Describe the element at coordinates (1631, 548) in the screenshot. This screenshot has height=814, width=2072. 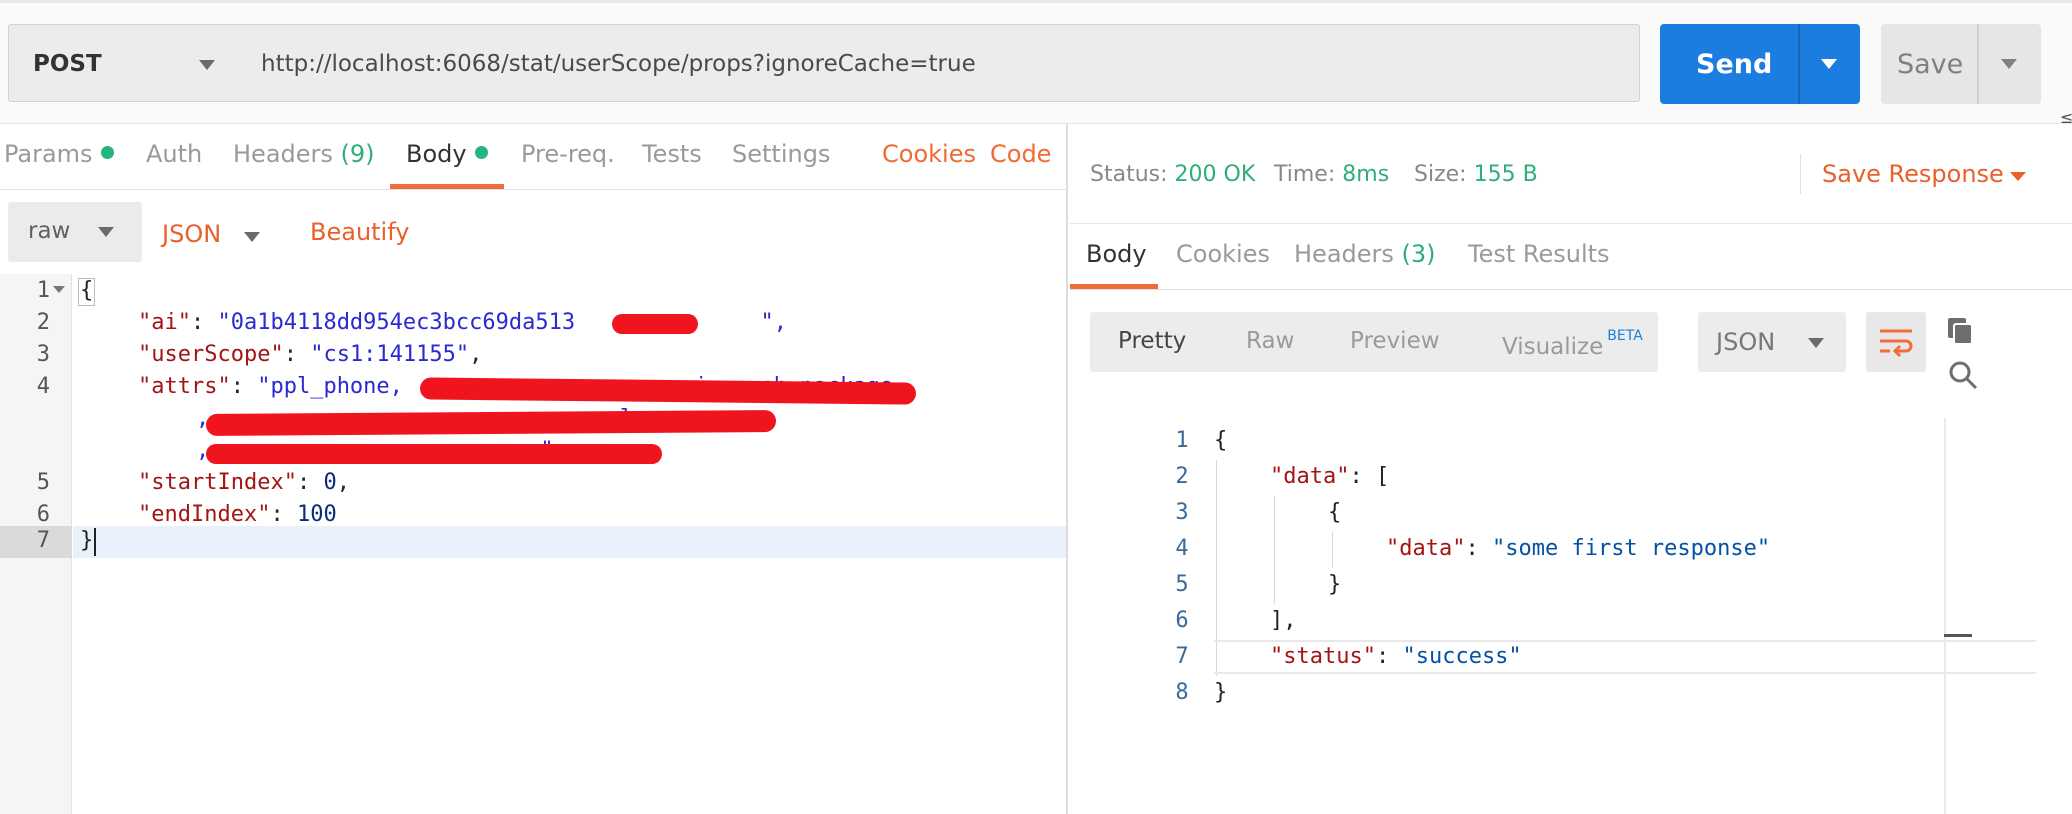
I see `json-string: "some first response"` at that location.